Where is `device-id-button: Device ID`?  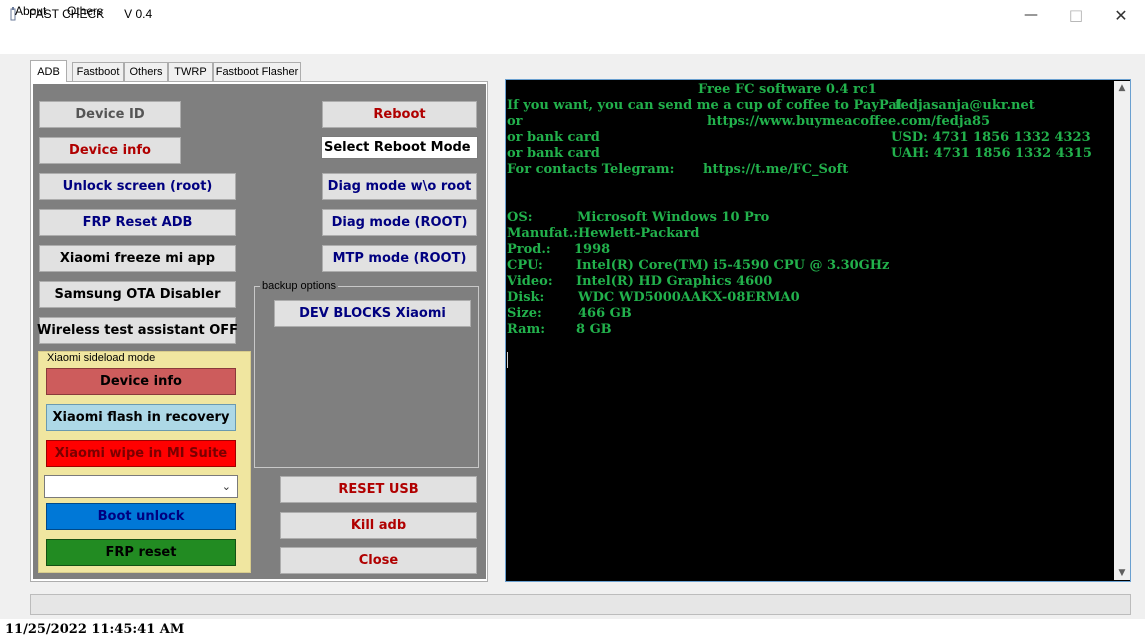
device-id-button: Device ID is located at coordinates (110, 114).